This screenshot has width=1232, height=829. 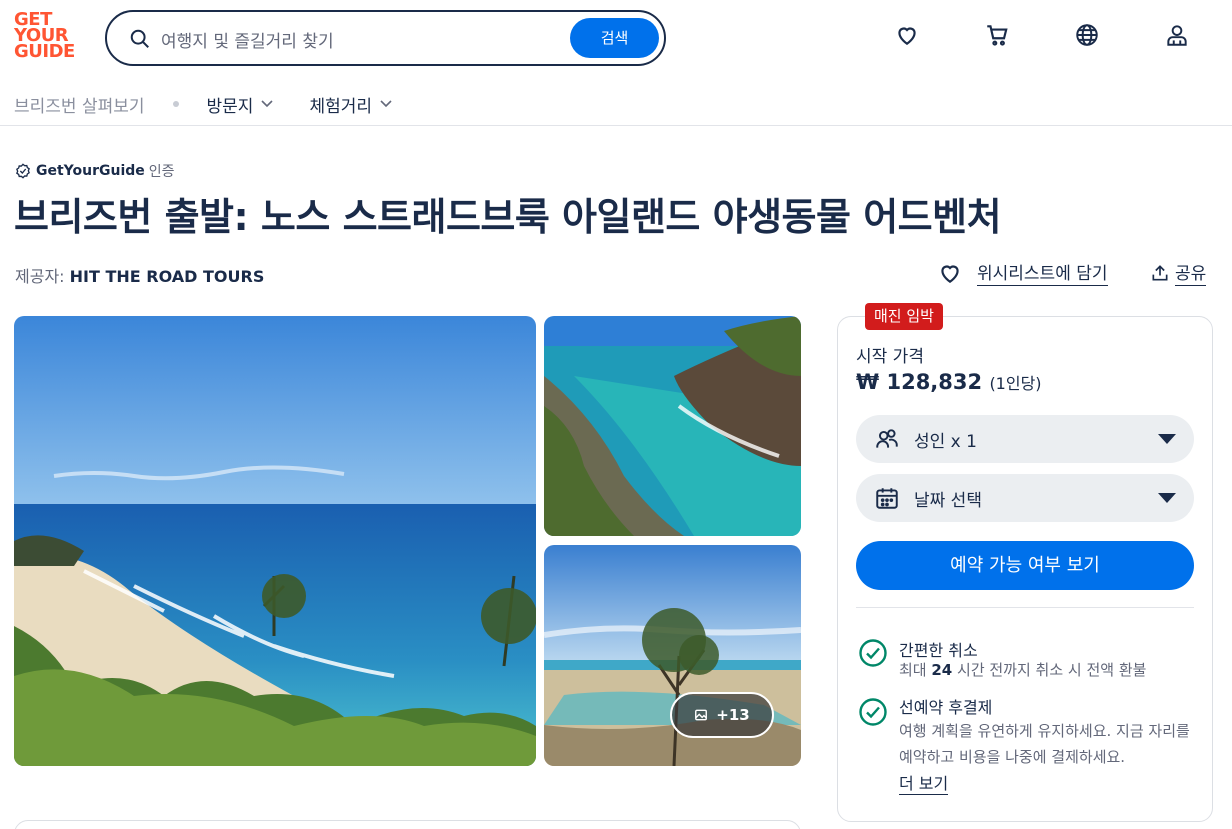 I want to click on profile-icon, so click(x=1177, y=35).